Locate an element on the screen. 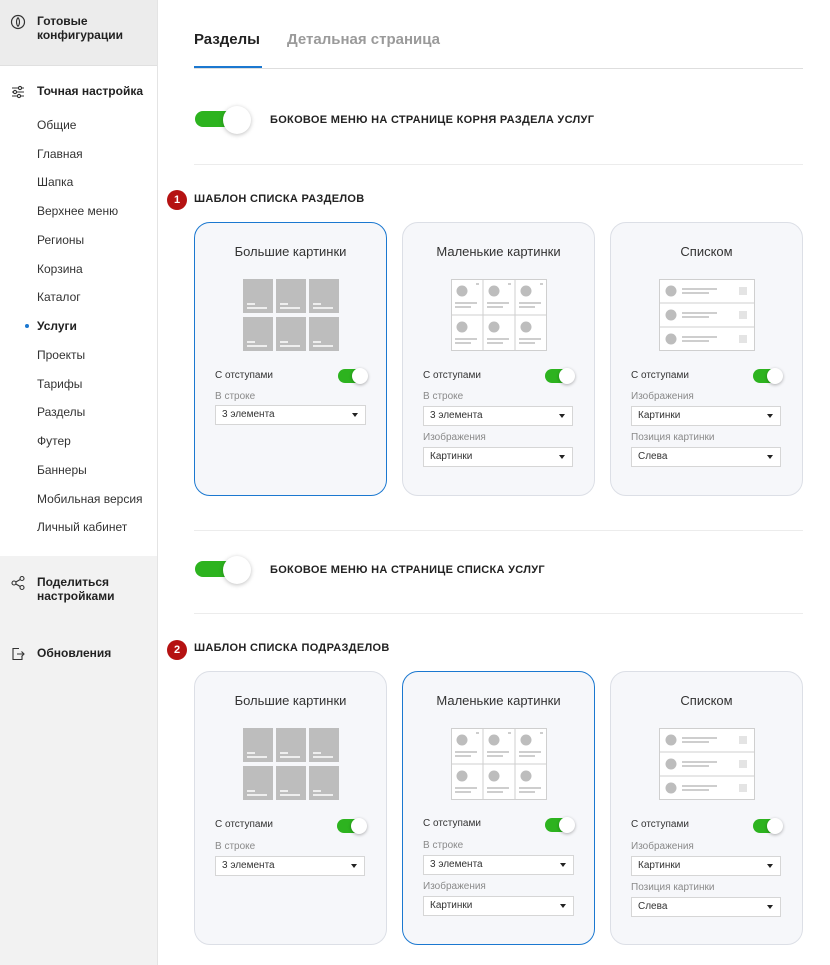 The image size is (830, 965). sidebar-item-general: Общие is located at coordinates (56, 125).